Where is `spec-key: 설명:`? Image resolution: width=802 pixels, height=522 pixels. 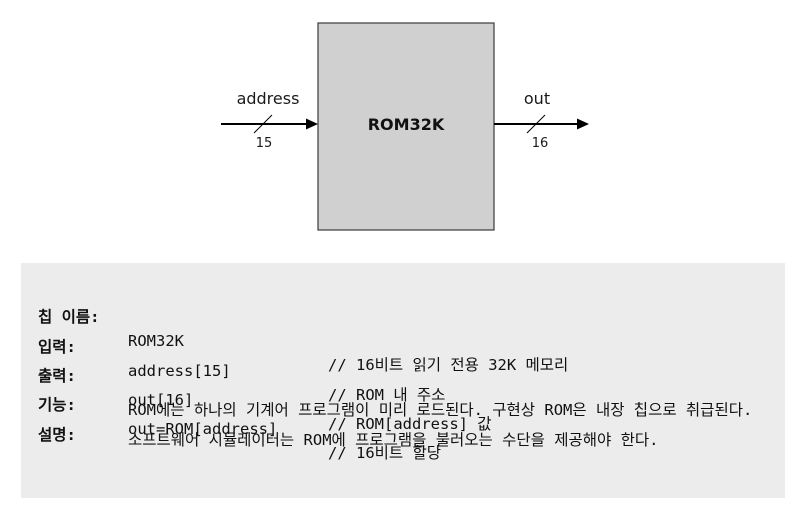
spec-key: 설명: is located at coordinates (57, 435).